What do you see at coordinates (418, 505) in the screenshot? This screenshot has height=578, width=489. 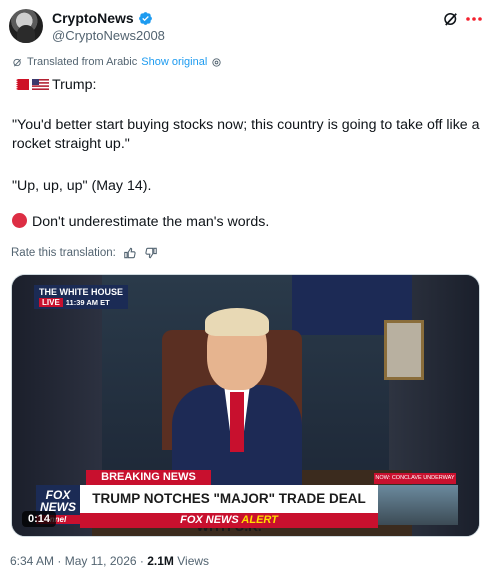 I see `inset-thumbnail` at bounding box center [418, 505].